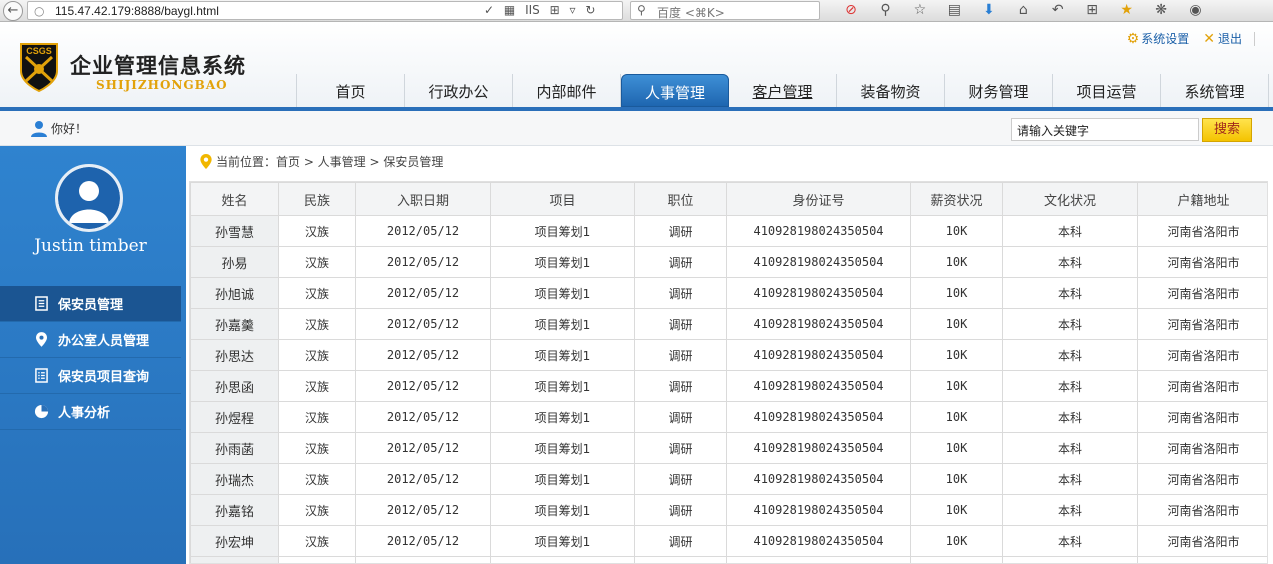 This screenshot has height=564, width=1273. What do you see at coordinates (562, 199) in the screenshot?
I see `column-header-project: 项目` at bounding box center [562, 199].